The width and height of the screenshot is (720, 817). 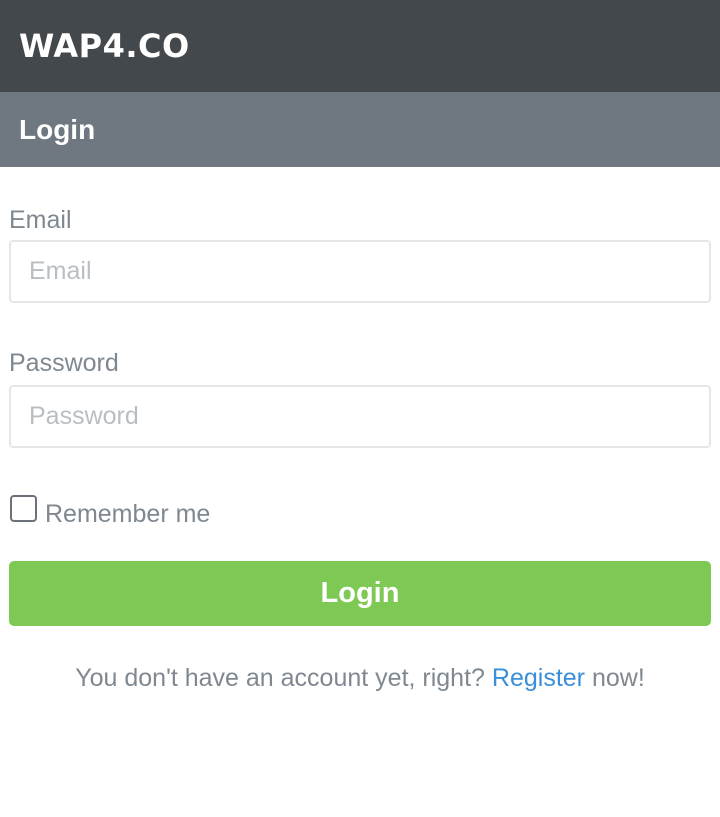 I want to click on top-bar: WAP4.CO, so click(x=360, y=46).